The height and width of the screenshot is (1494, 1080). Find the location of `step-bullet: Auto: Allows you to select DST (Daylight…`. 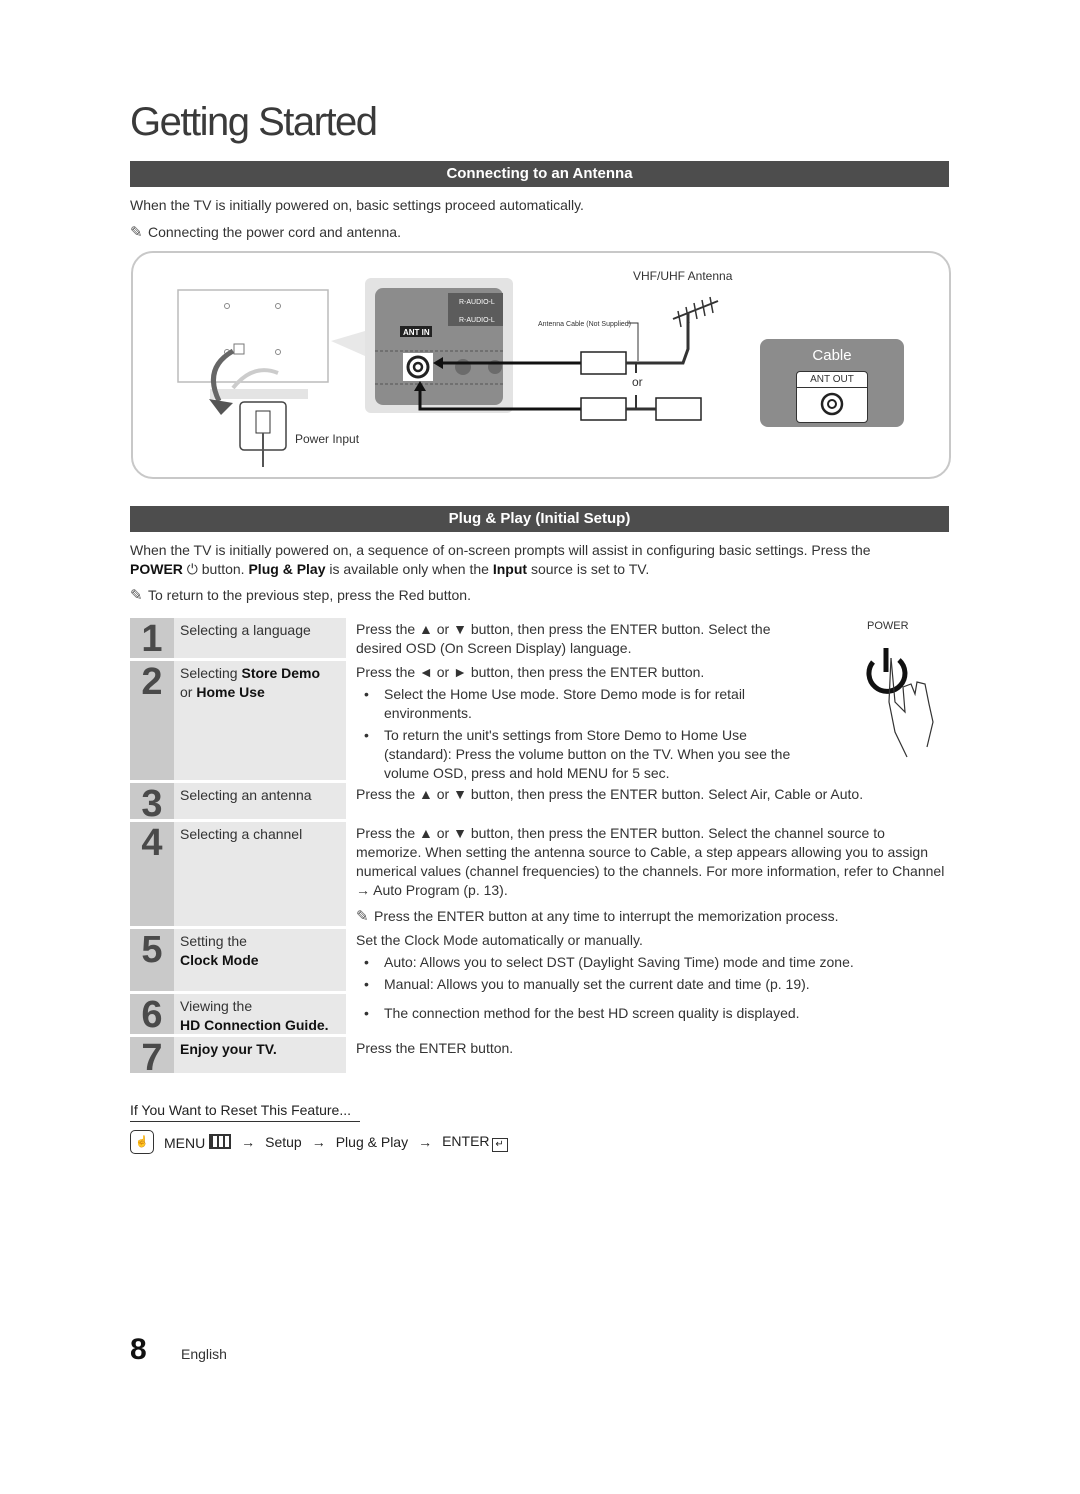

step-bullet: Auto: Allows you to select DST (Daylight… is located at coordinates (653, 962).